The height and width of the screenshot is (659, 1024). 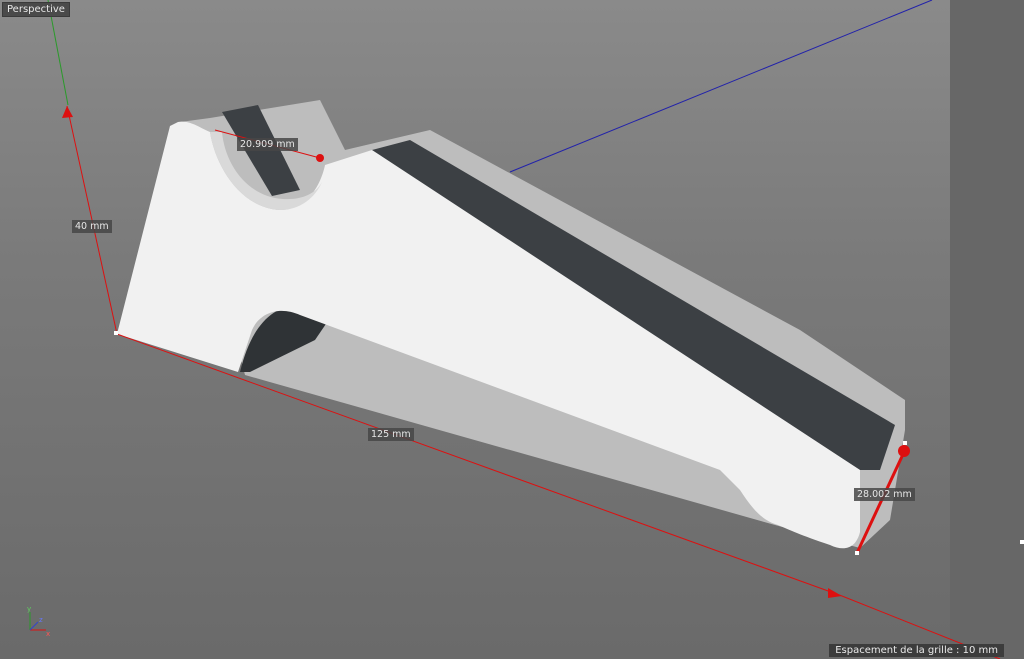 I want to click on view-name-label: Perspective, so click(x=36, y=9).